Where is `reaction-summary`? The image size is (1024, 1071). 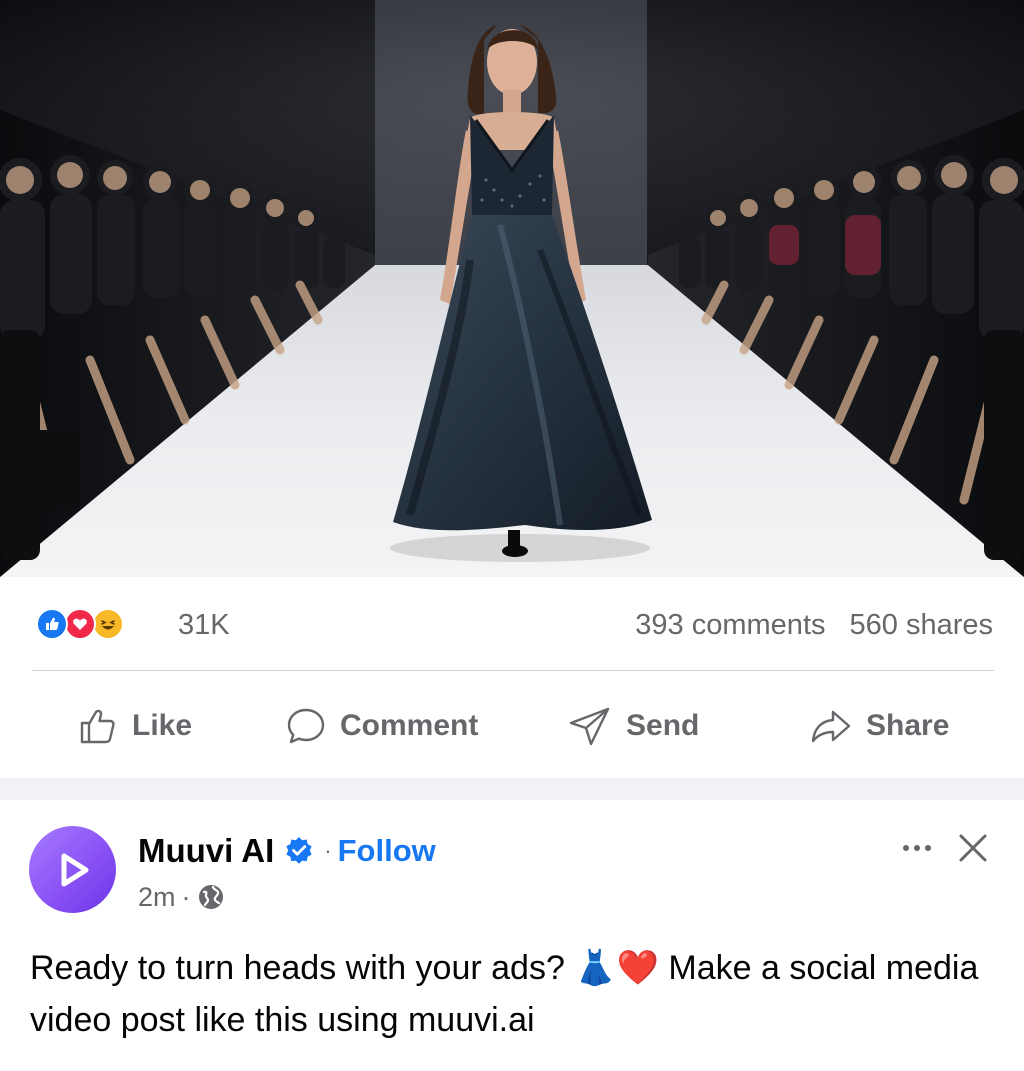 reaction-summary is located at coordinates (80, 624).